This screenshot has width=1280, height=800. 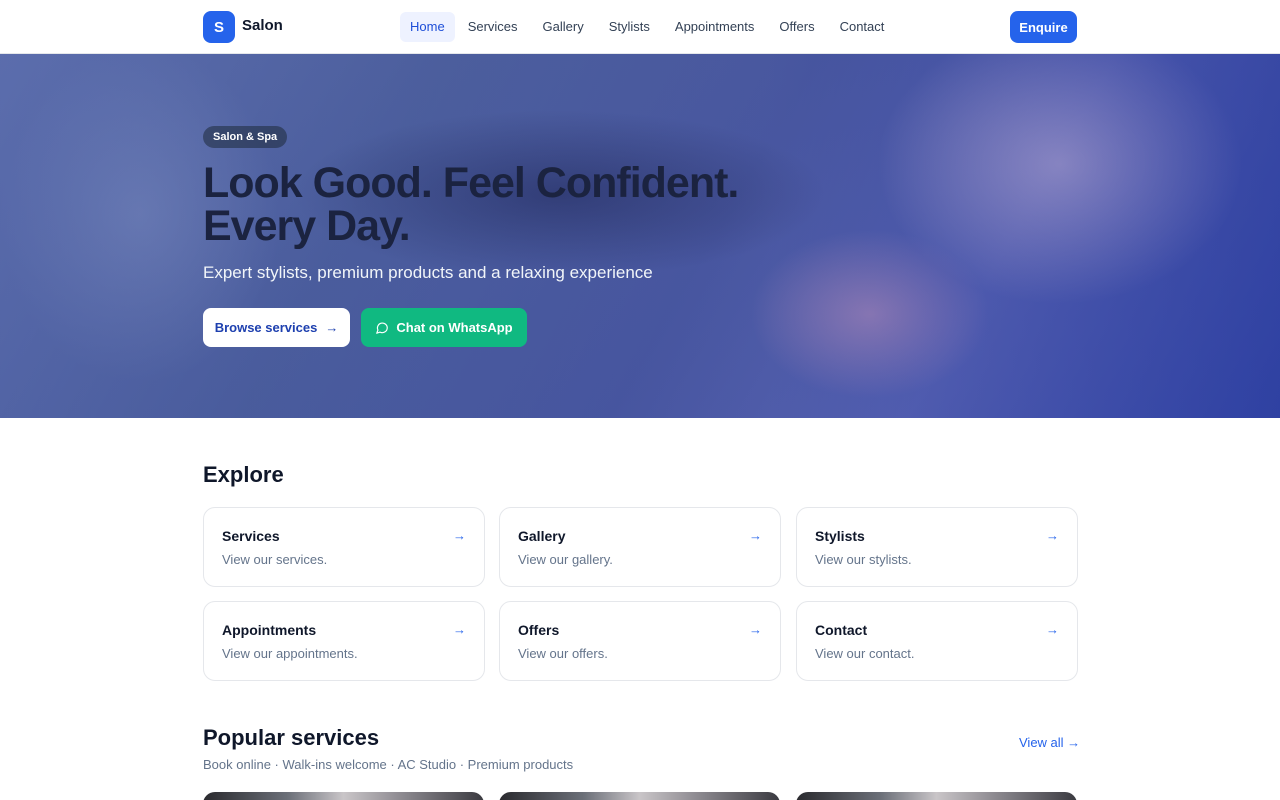 What do you see at coordinates (307, 226) in the screenshot?
I see `hero-title-line-2: Every Day.` at bounding box center [307, 226].